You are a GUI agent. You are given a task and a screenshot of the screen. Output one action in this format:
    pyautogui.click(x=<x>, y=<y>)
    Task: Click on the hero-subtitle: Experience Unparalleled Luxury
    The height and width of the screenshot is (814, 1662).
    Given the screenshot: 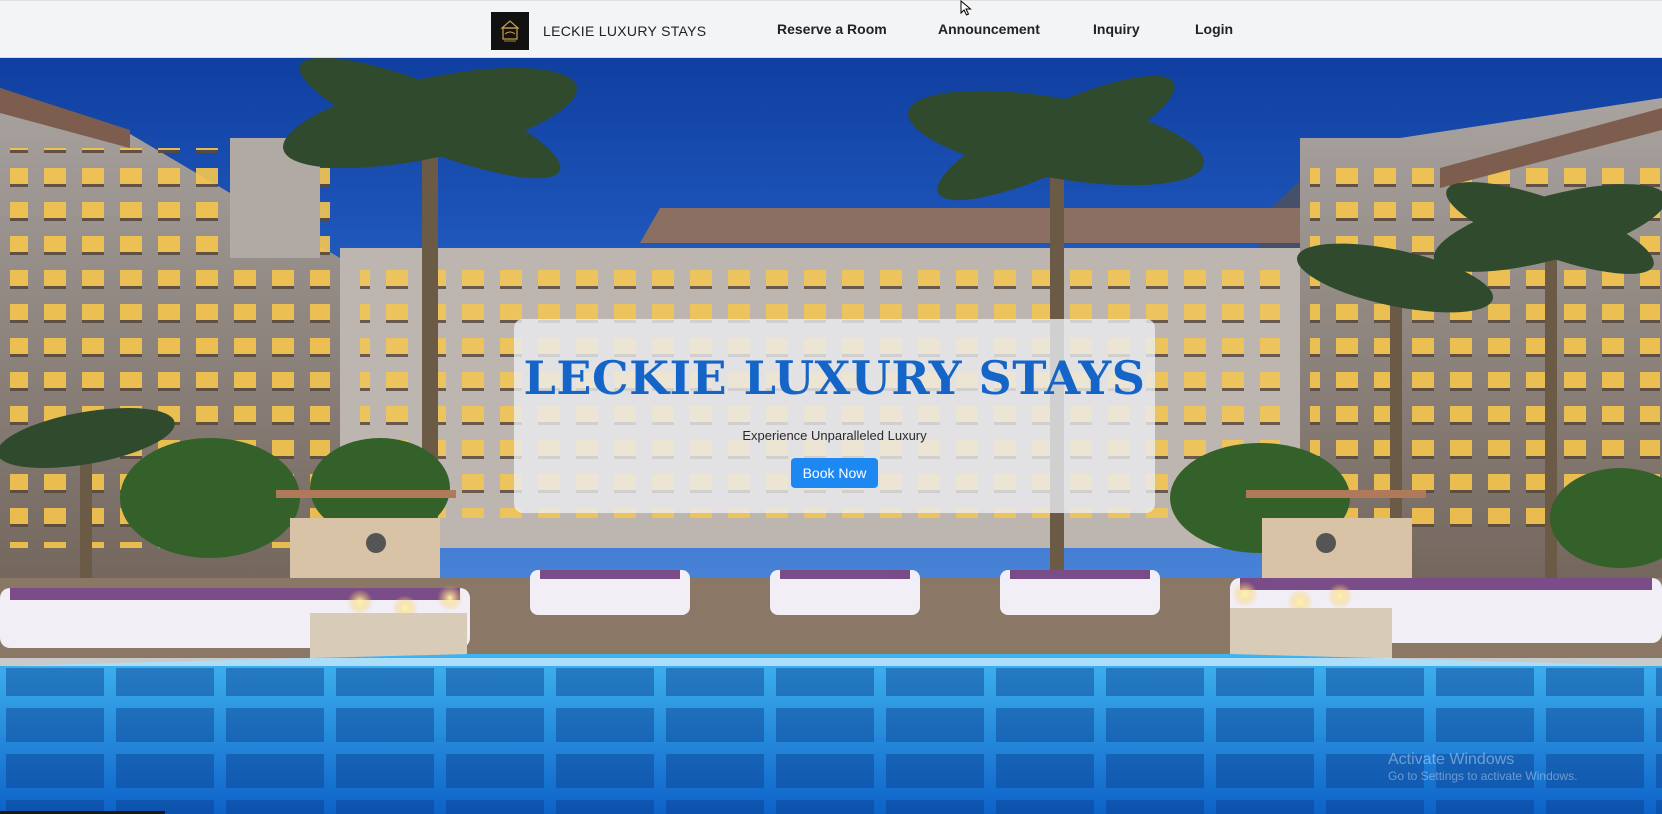 What is the action you would take?
    pyautogui.click(x=834, y=435)
    